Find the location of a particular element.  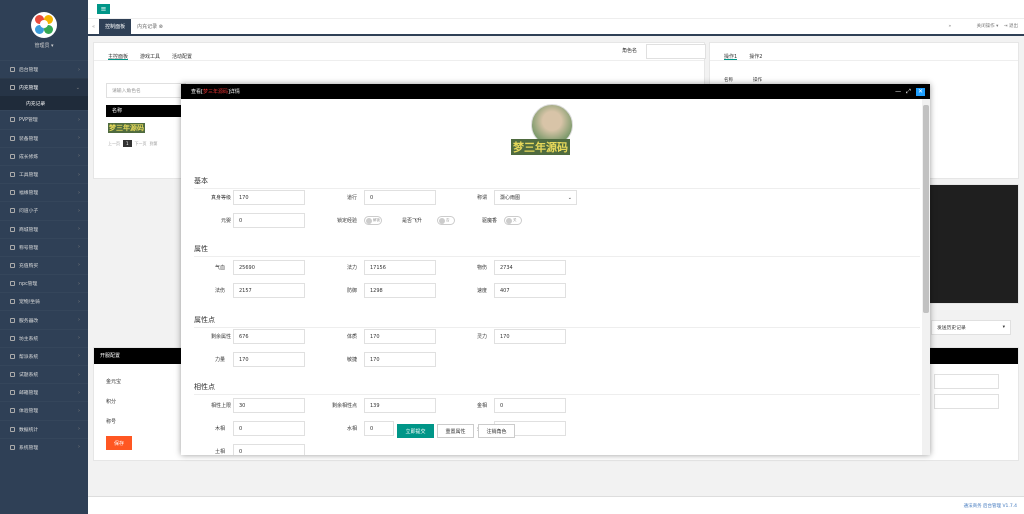

sidebar-item-3: 装备管理› is located at coordinates (44, 138).